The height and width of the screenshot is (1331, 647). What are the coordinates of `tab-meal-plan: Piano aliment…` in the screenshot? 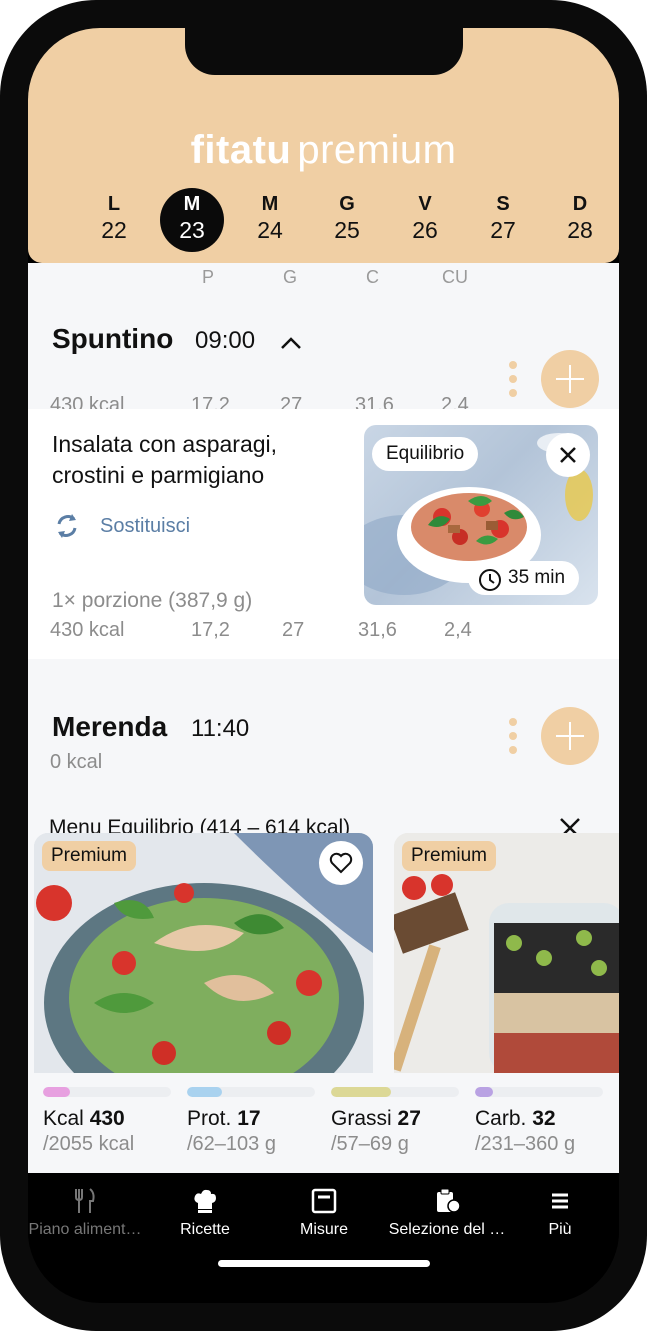 It's located at (86, 1213).